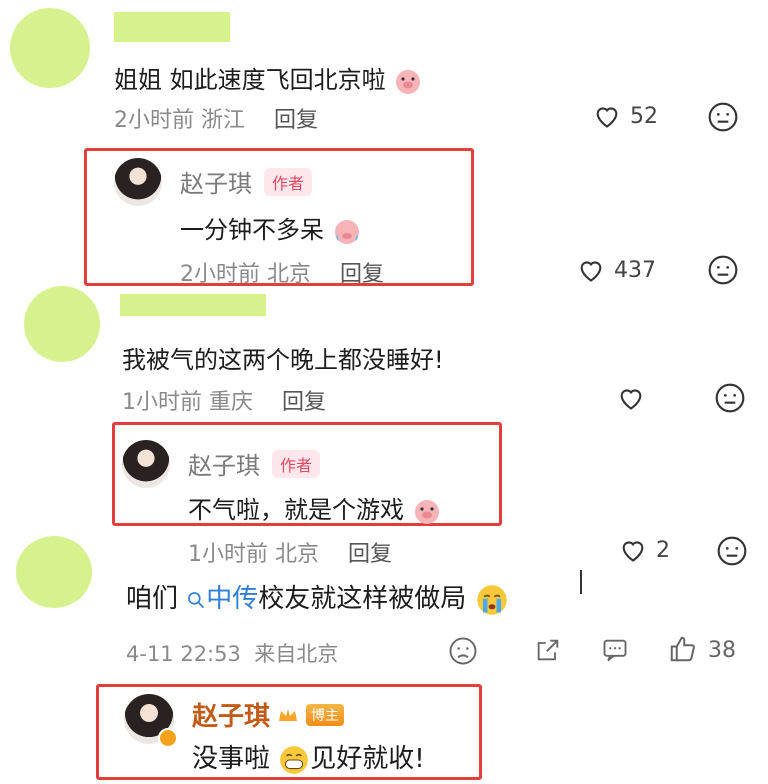 The width and height of the screenshot is (768, 784). What do you see at coordinates (271, 228) in the screenshot?
I see `reply-text: 一分钟不多呆` at bounding box center [271, 228].